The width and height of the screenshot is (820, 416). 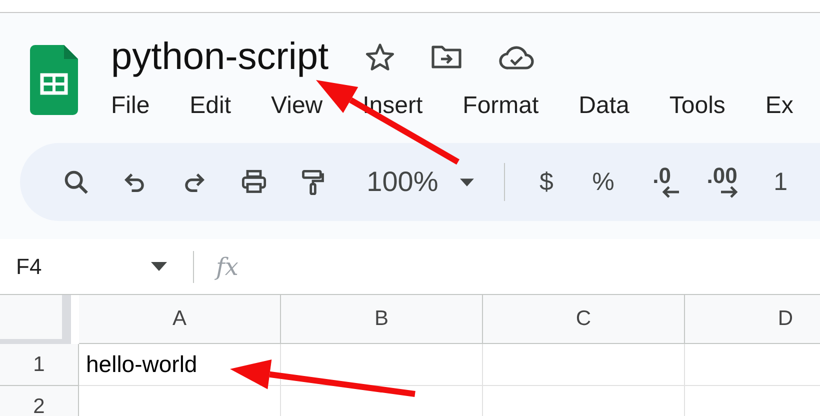 What do you see at coordinates (752, 319) in the screenshot?
I see `column-header: D` at bounding box center [752, 319].